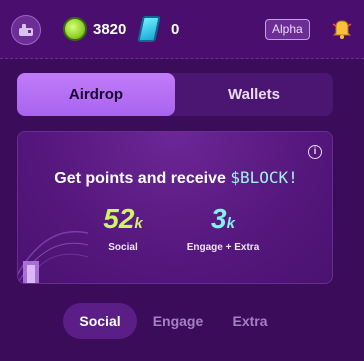 The width and height of the screenshot is (364, 361). What do you see at coordinates (138, 223) in the screenshot?
I see `social-stat-unit: k` at bounding box center [138, 223].